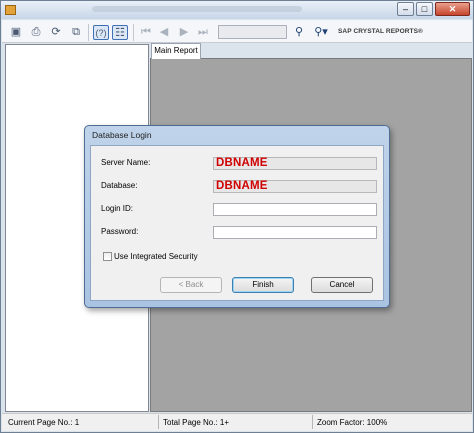 Image resolution: width=474 pixels, height=433 pixels. I want to click on app-icon, so click(10, 10).